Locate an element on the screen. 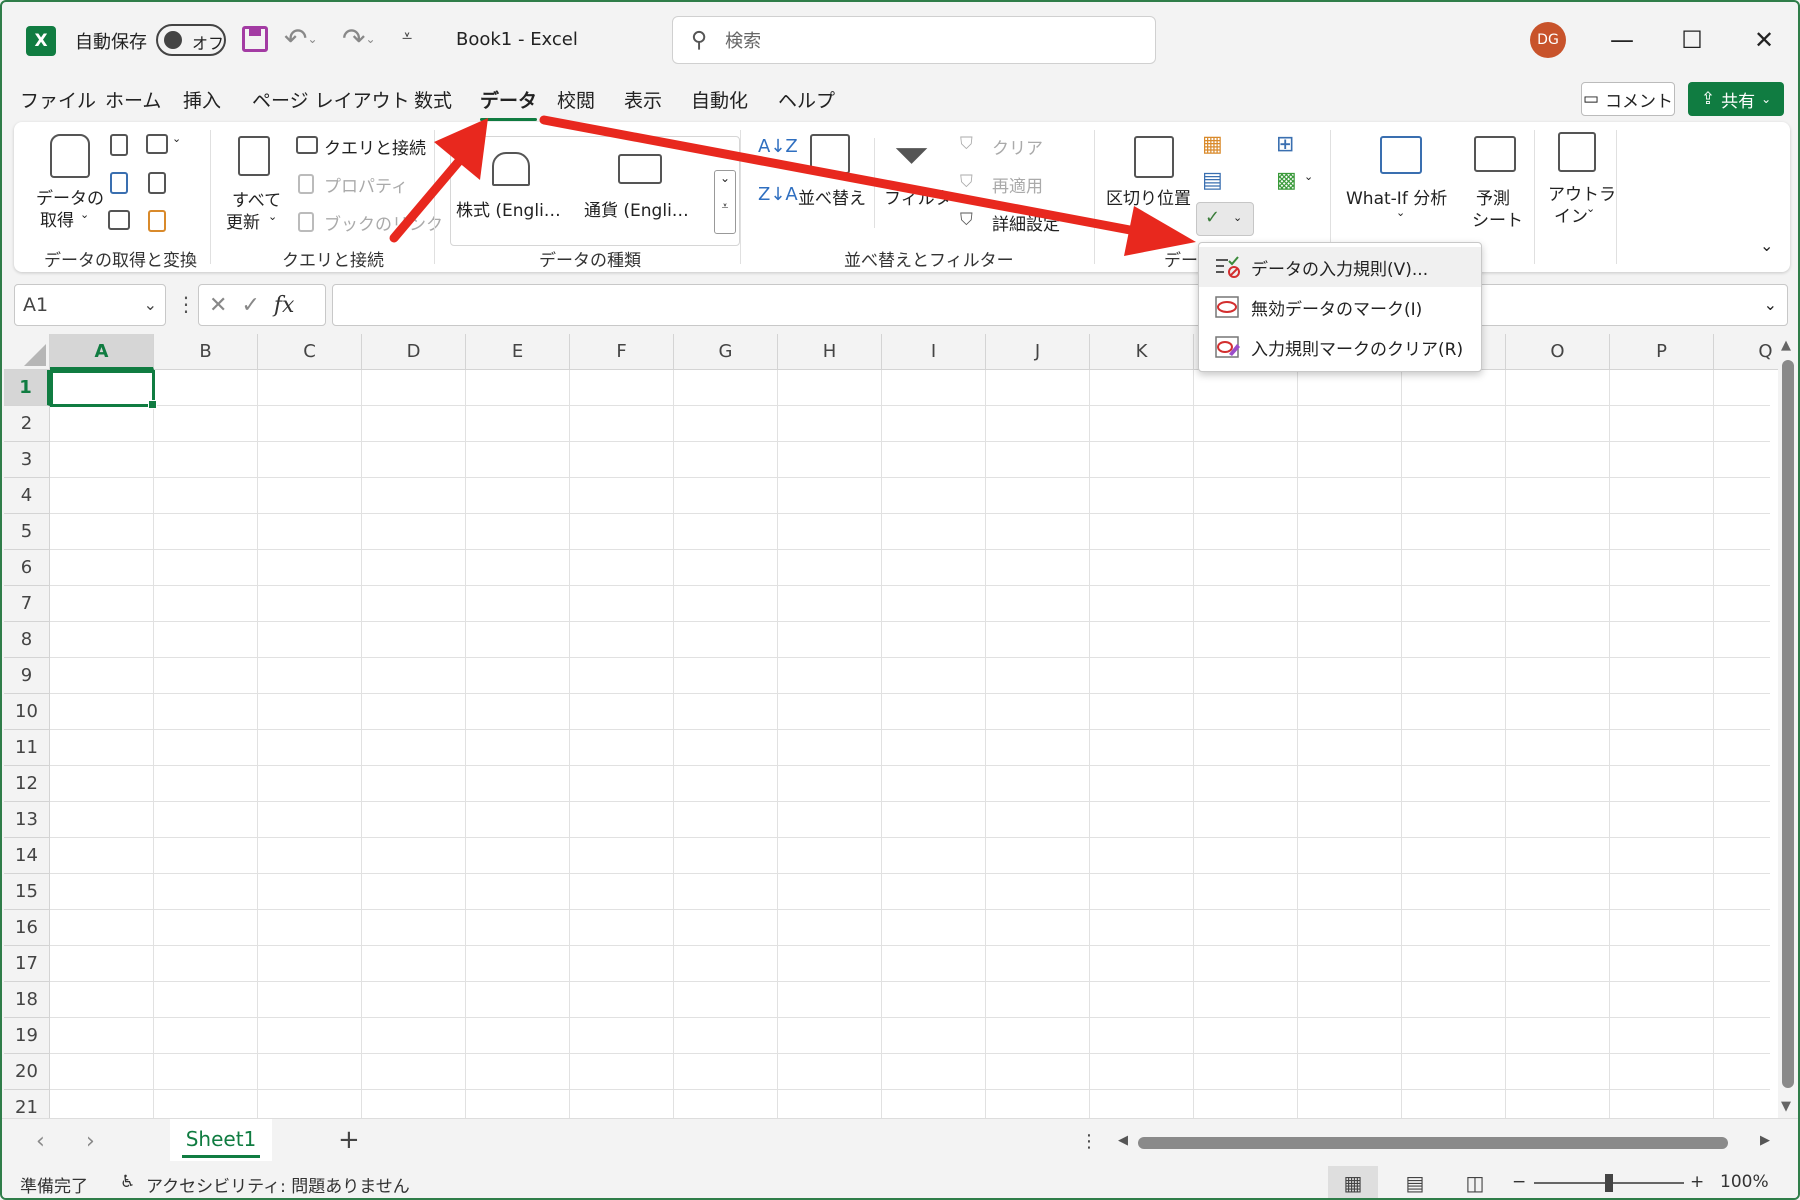 This screenshot has width=1800, height=1200. menu-item-clear-circles: 入力規則マークのクリア(R) is located at coordinates (1340, 347).